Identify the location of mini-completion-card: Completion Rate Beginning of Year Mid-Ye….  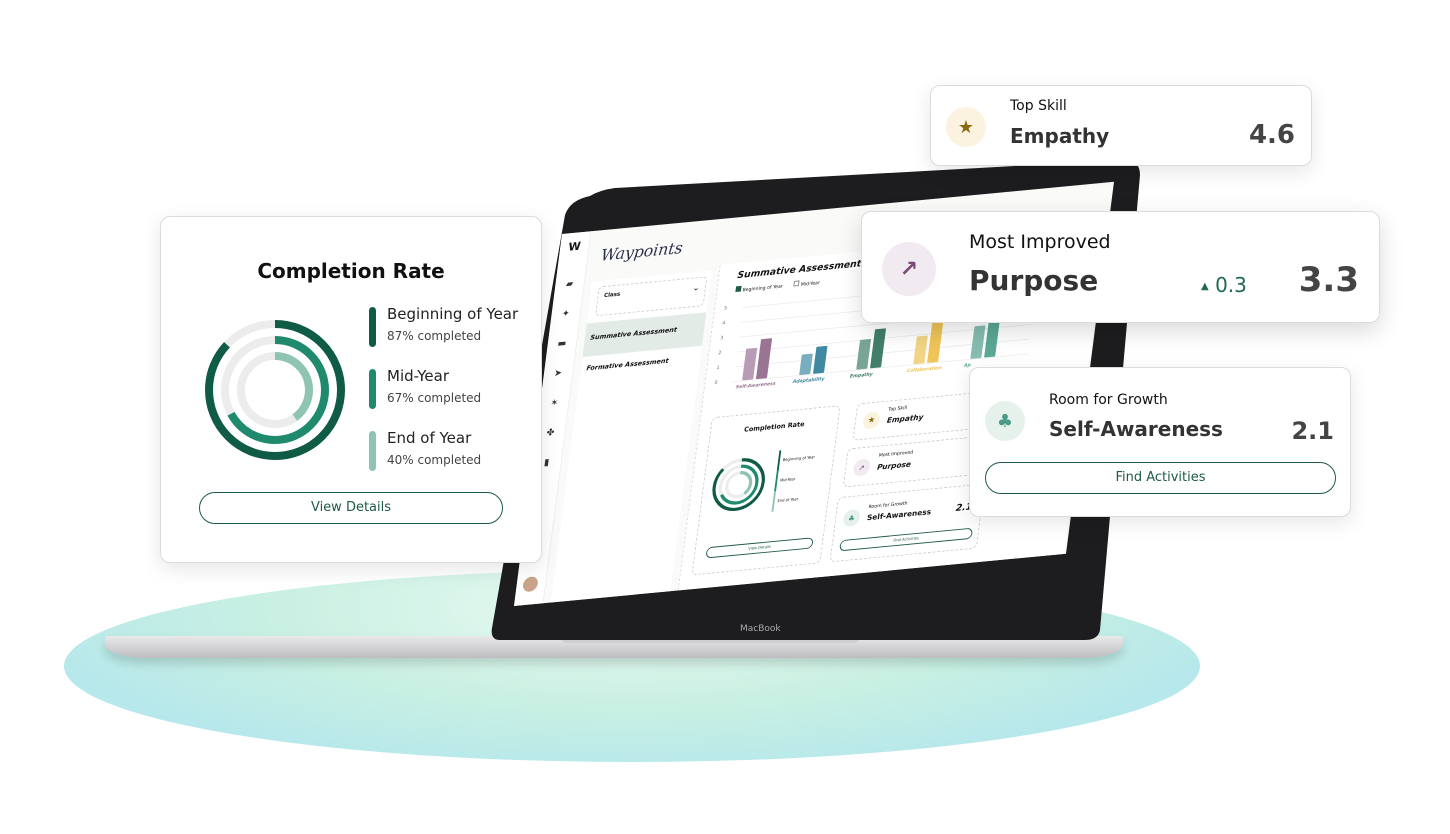
(766, 490).